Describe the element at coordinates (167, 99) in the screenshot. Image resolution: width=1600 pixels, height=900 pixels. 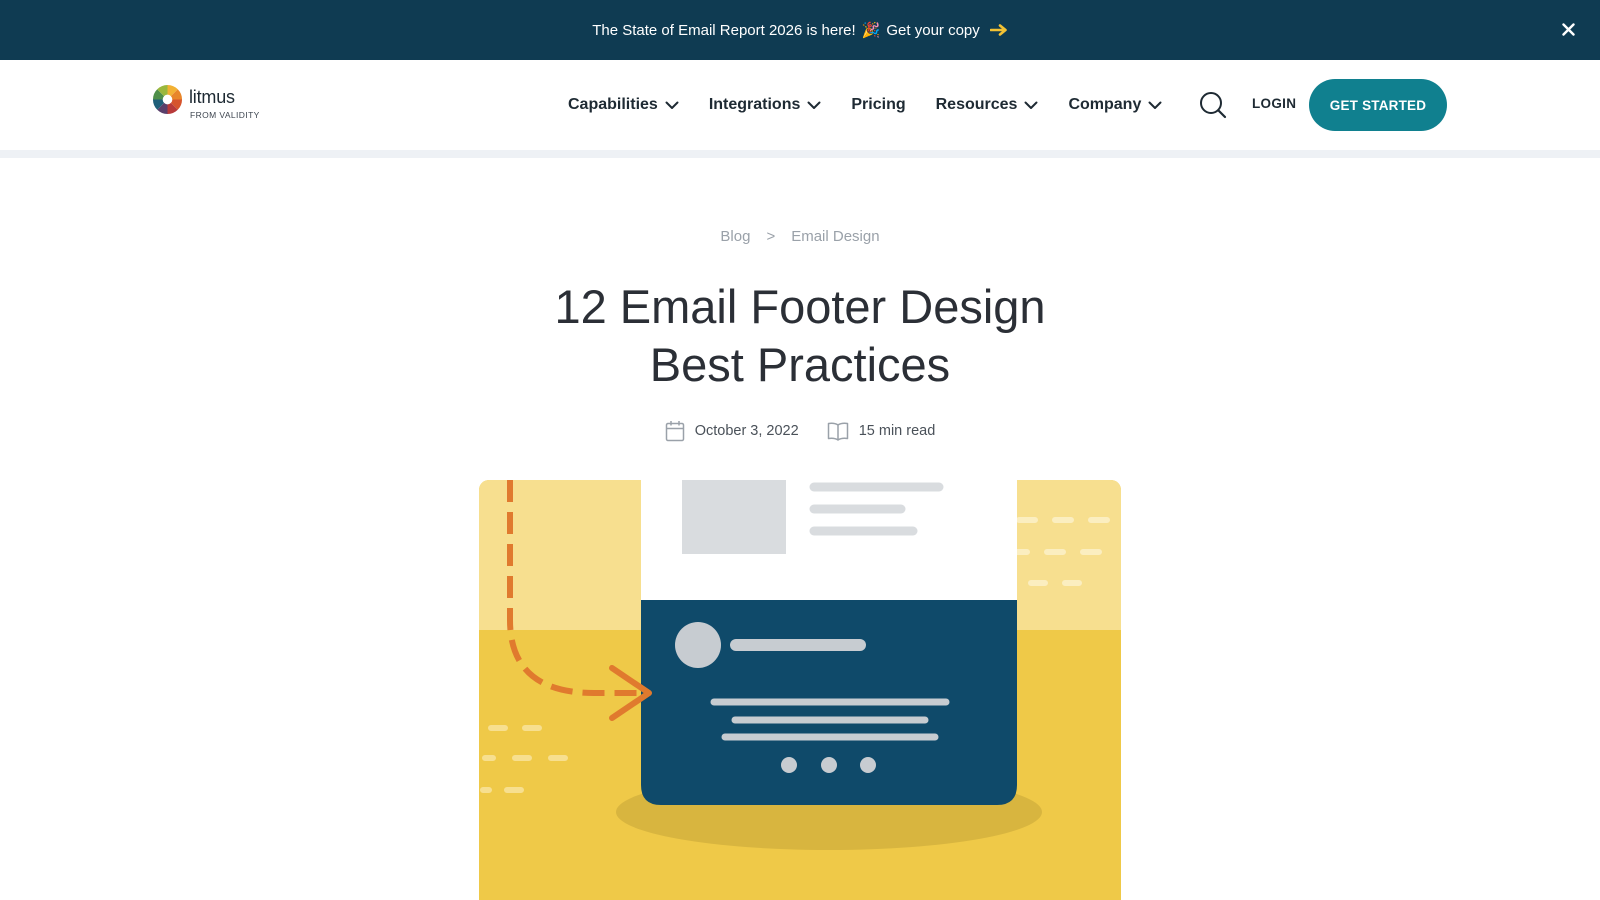
I see `logo-mark-icon` at that location.